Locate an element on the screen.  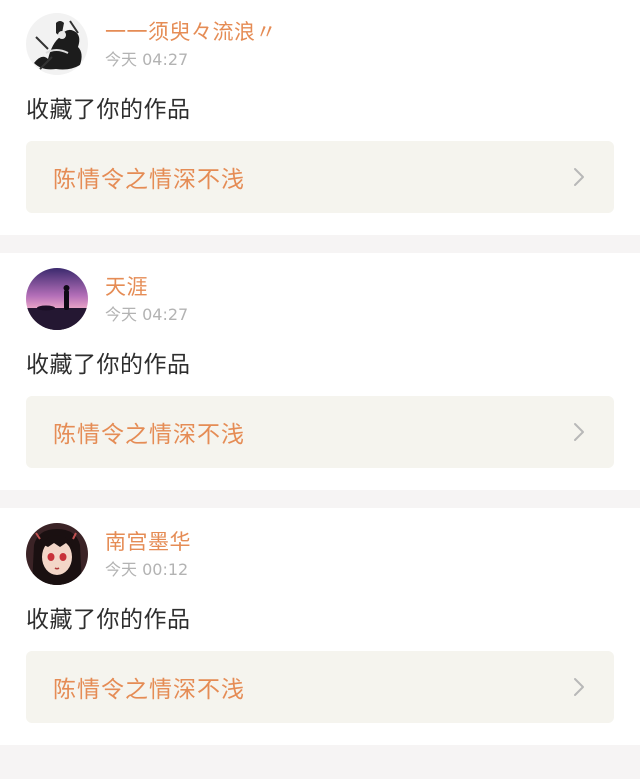
username: 天涯 is located at coordinates (146, 287).